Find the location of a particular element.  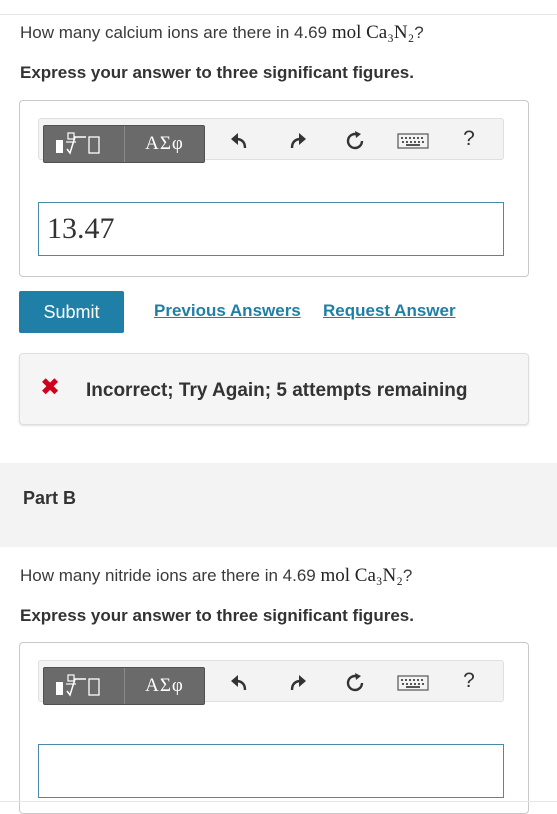

part-a-question-text: How many calcium ions are there in 4.69 is located at coordinates (176, 32).